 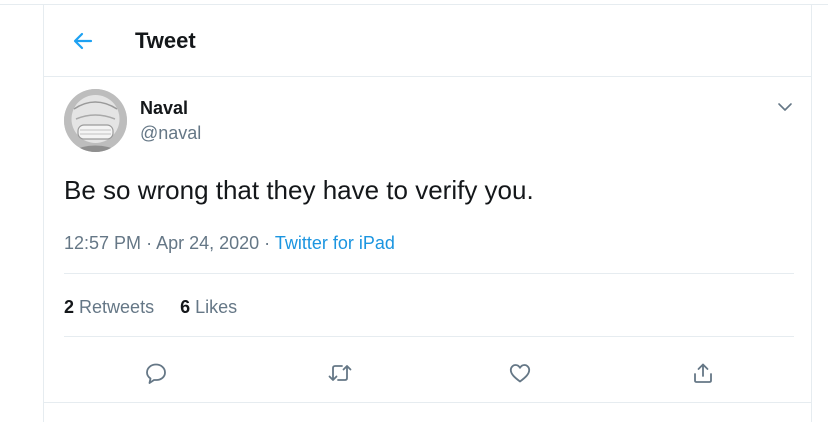 I want to click on bottom-divider, so click(x=427, y=402).